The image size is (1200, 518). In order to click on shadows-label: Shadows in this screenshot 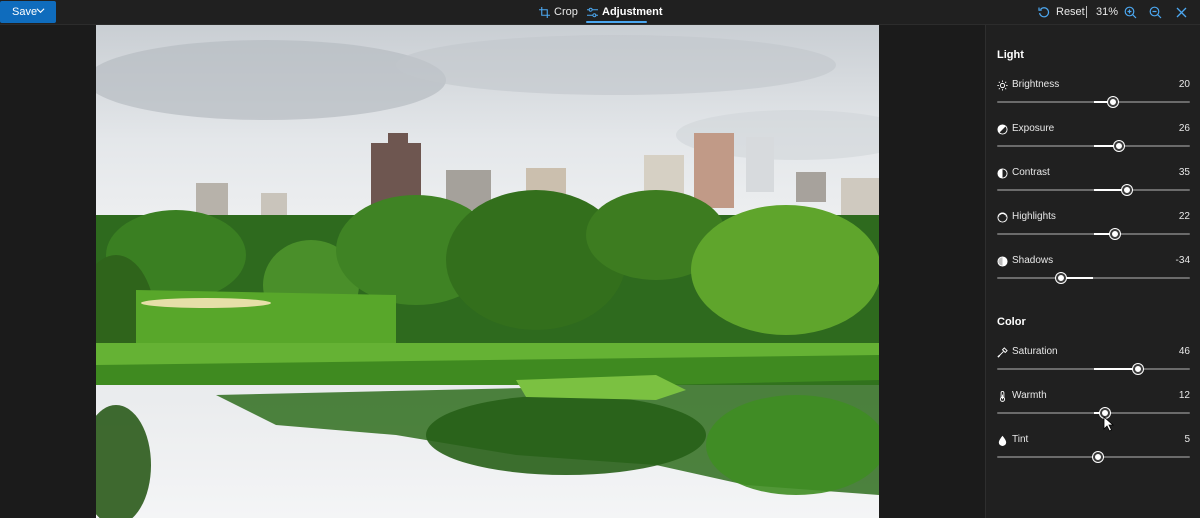, I will do `click(1033, 260)`.